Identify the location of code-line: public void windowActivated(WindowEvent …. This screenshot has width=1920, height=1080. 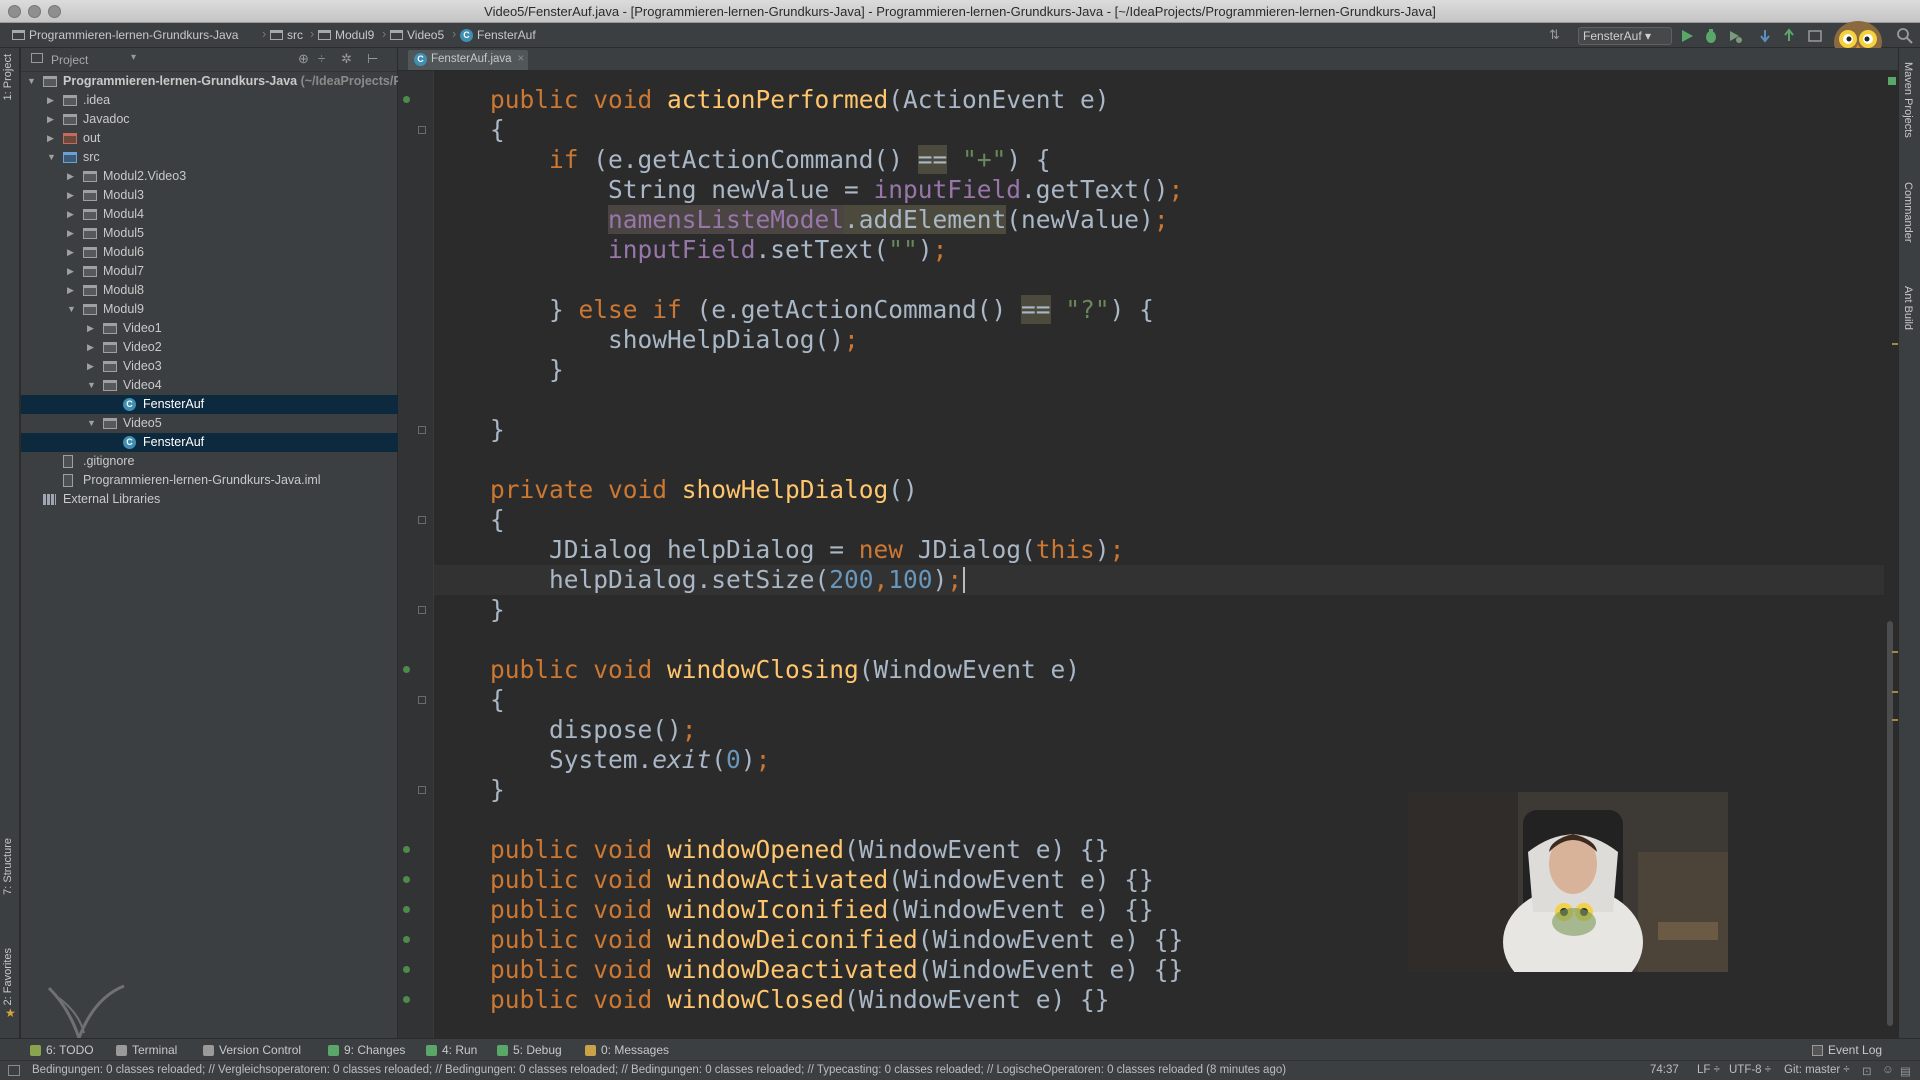
(822, 880).